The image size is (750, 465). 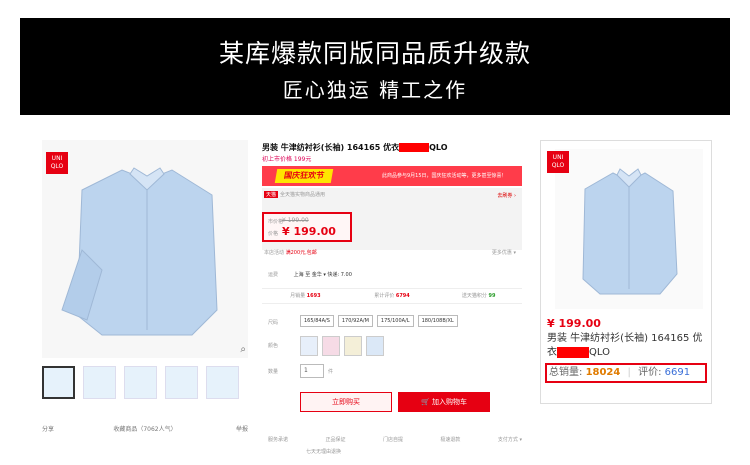 I want to click on review-label: 评价:, so click(x=650, y=372).